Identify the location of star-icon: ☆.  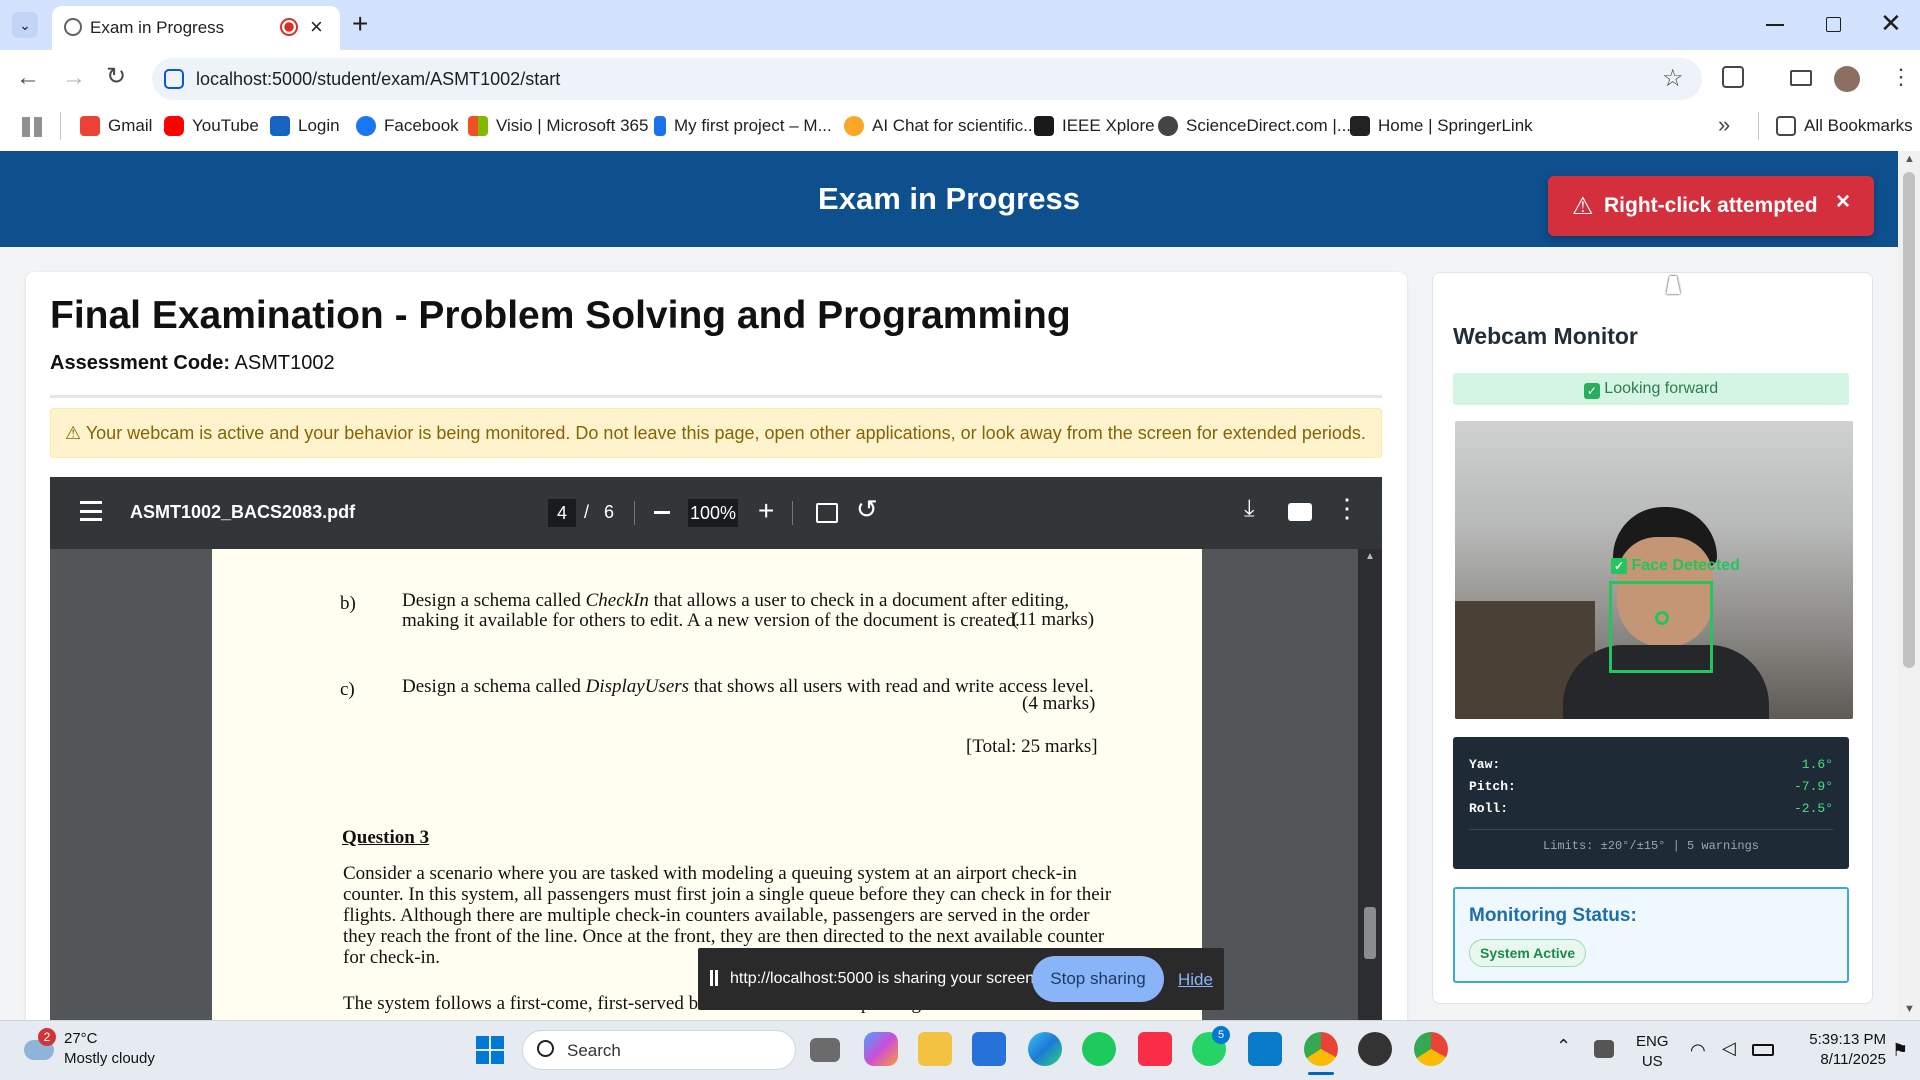
(1673, 78).